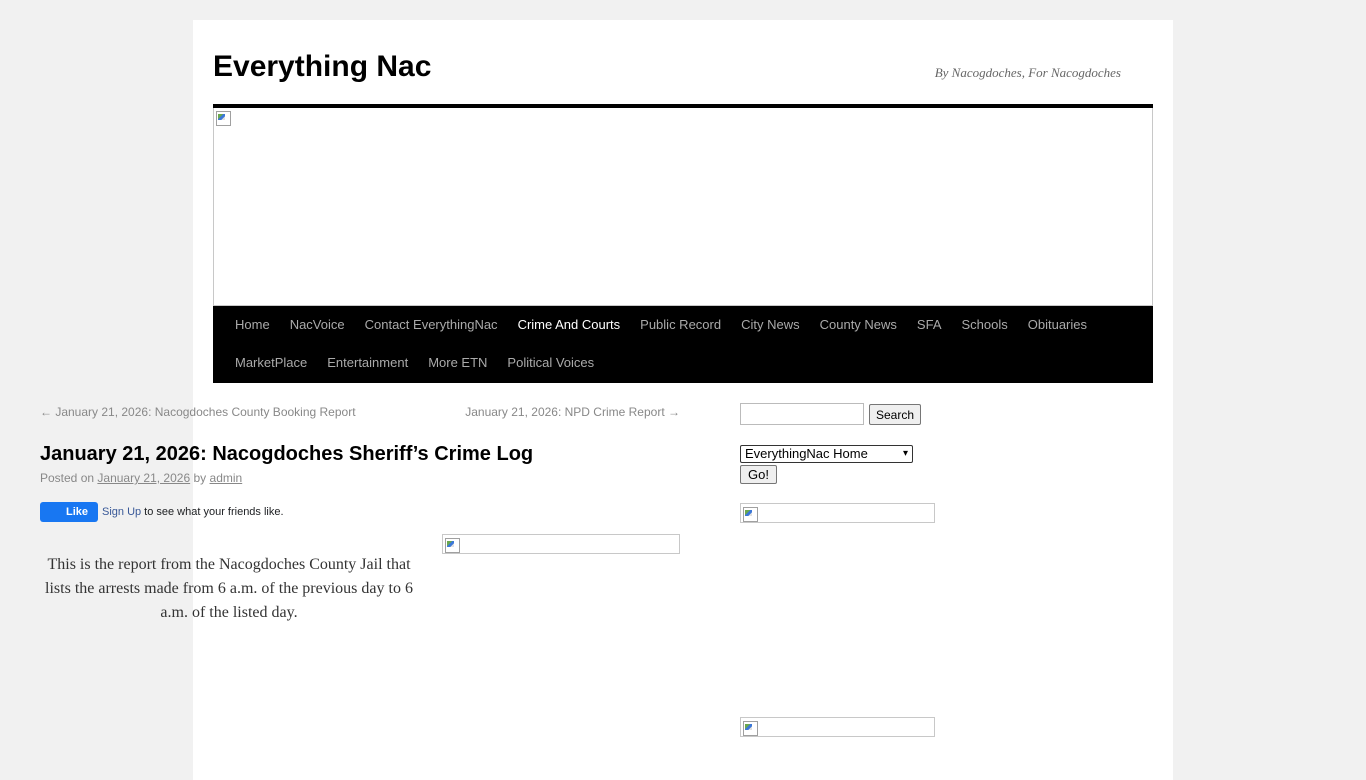 This screenshot has width=1366, height=780. What do you see at coordinates (895, 414) in the screenshot?
I see `search-button: Search` at bounding box center [895, 414].